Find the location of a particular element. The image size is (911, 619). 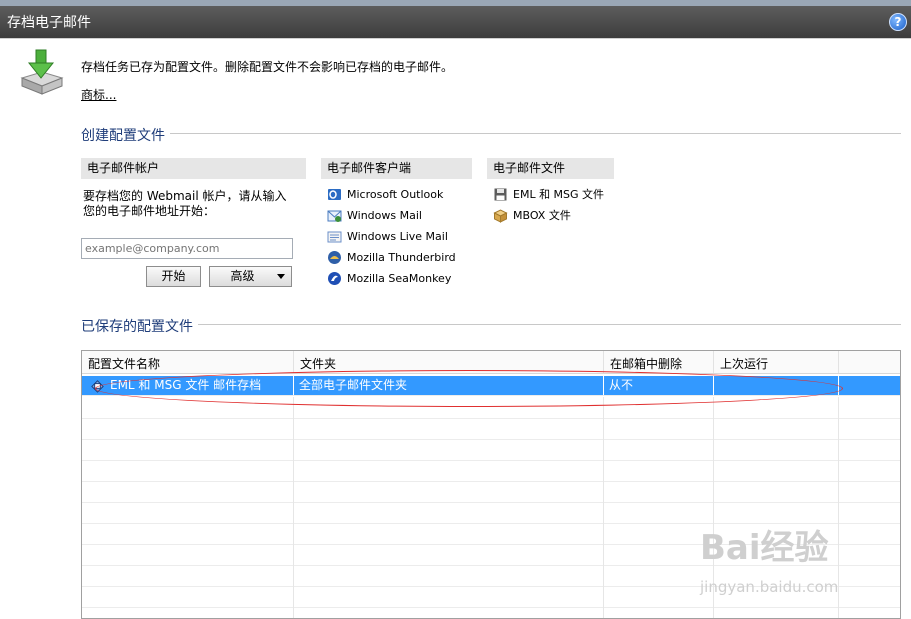

help-icon: ? is located at coordinates (898, 22).